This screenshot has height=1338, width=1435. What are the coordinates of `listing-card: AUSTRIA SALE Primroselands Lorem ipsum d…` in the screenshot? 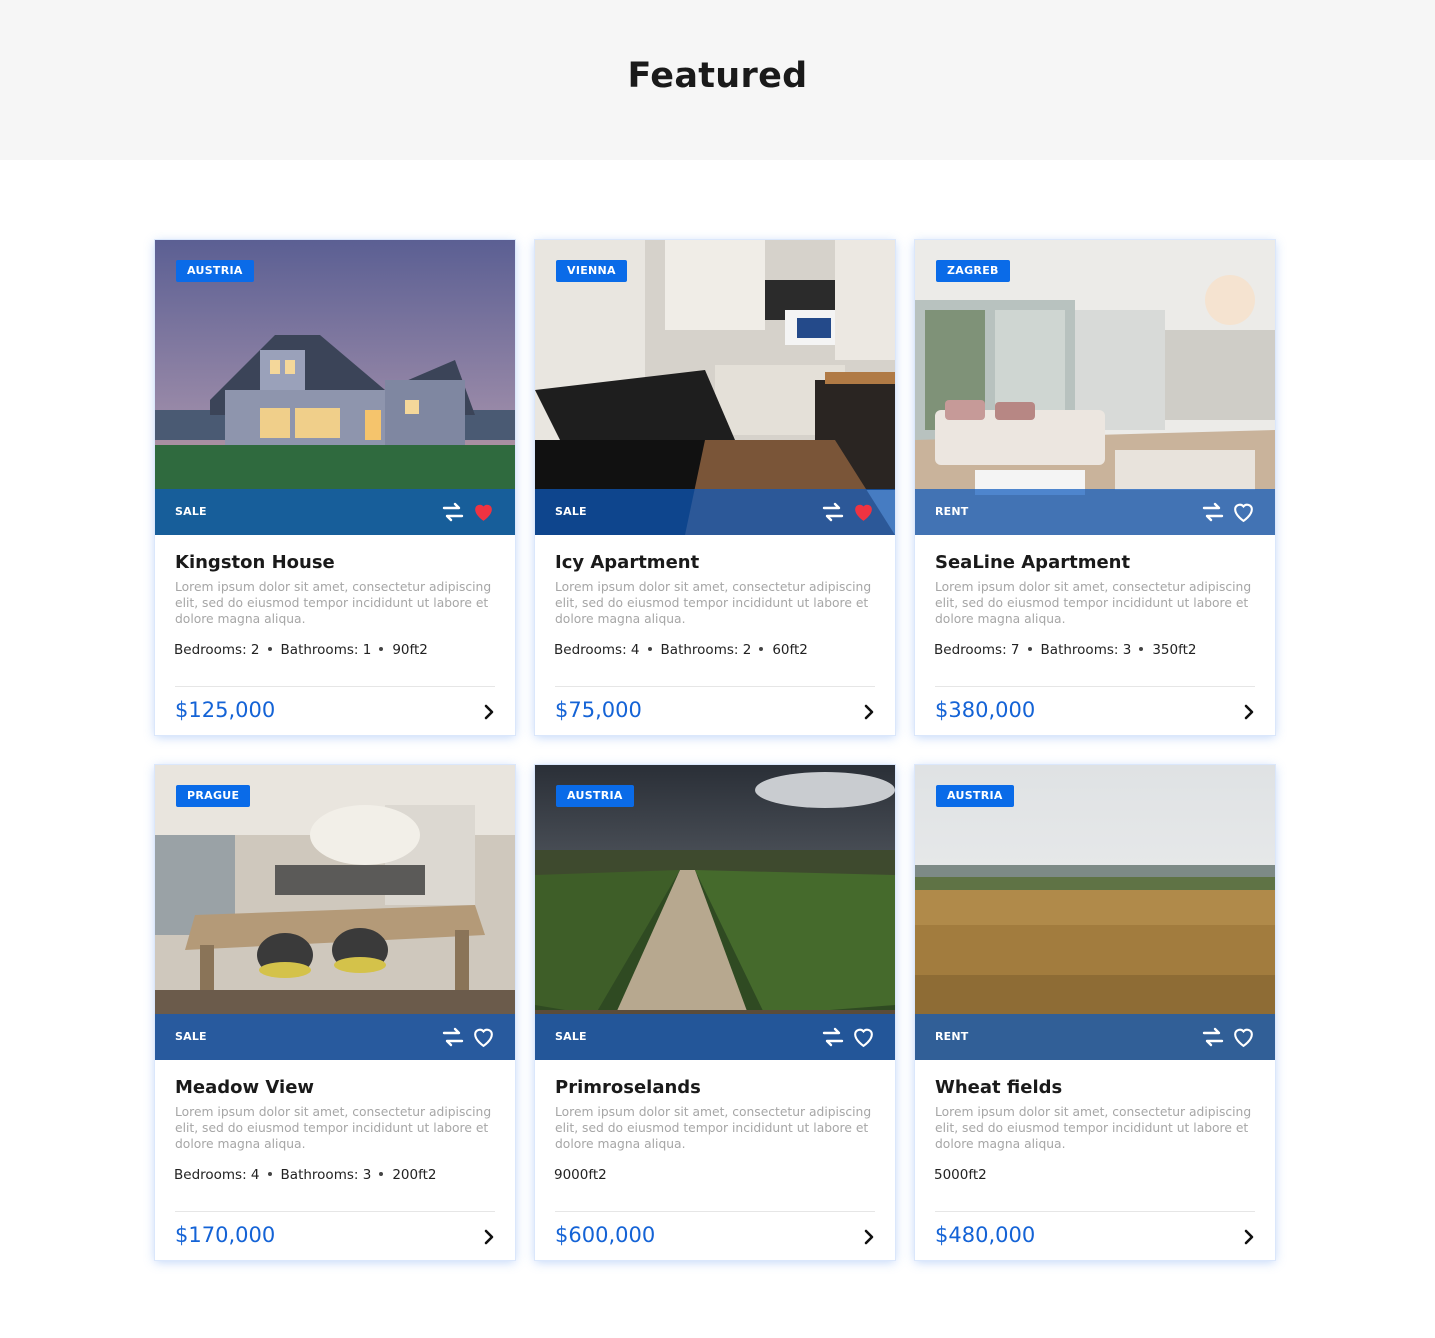 It's located at (715, 1012).